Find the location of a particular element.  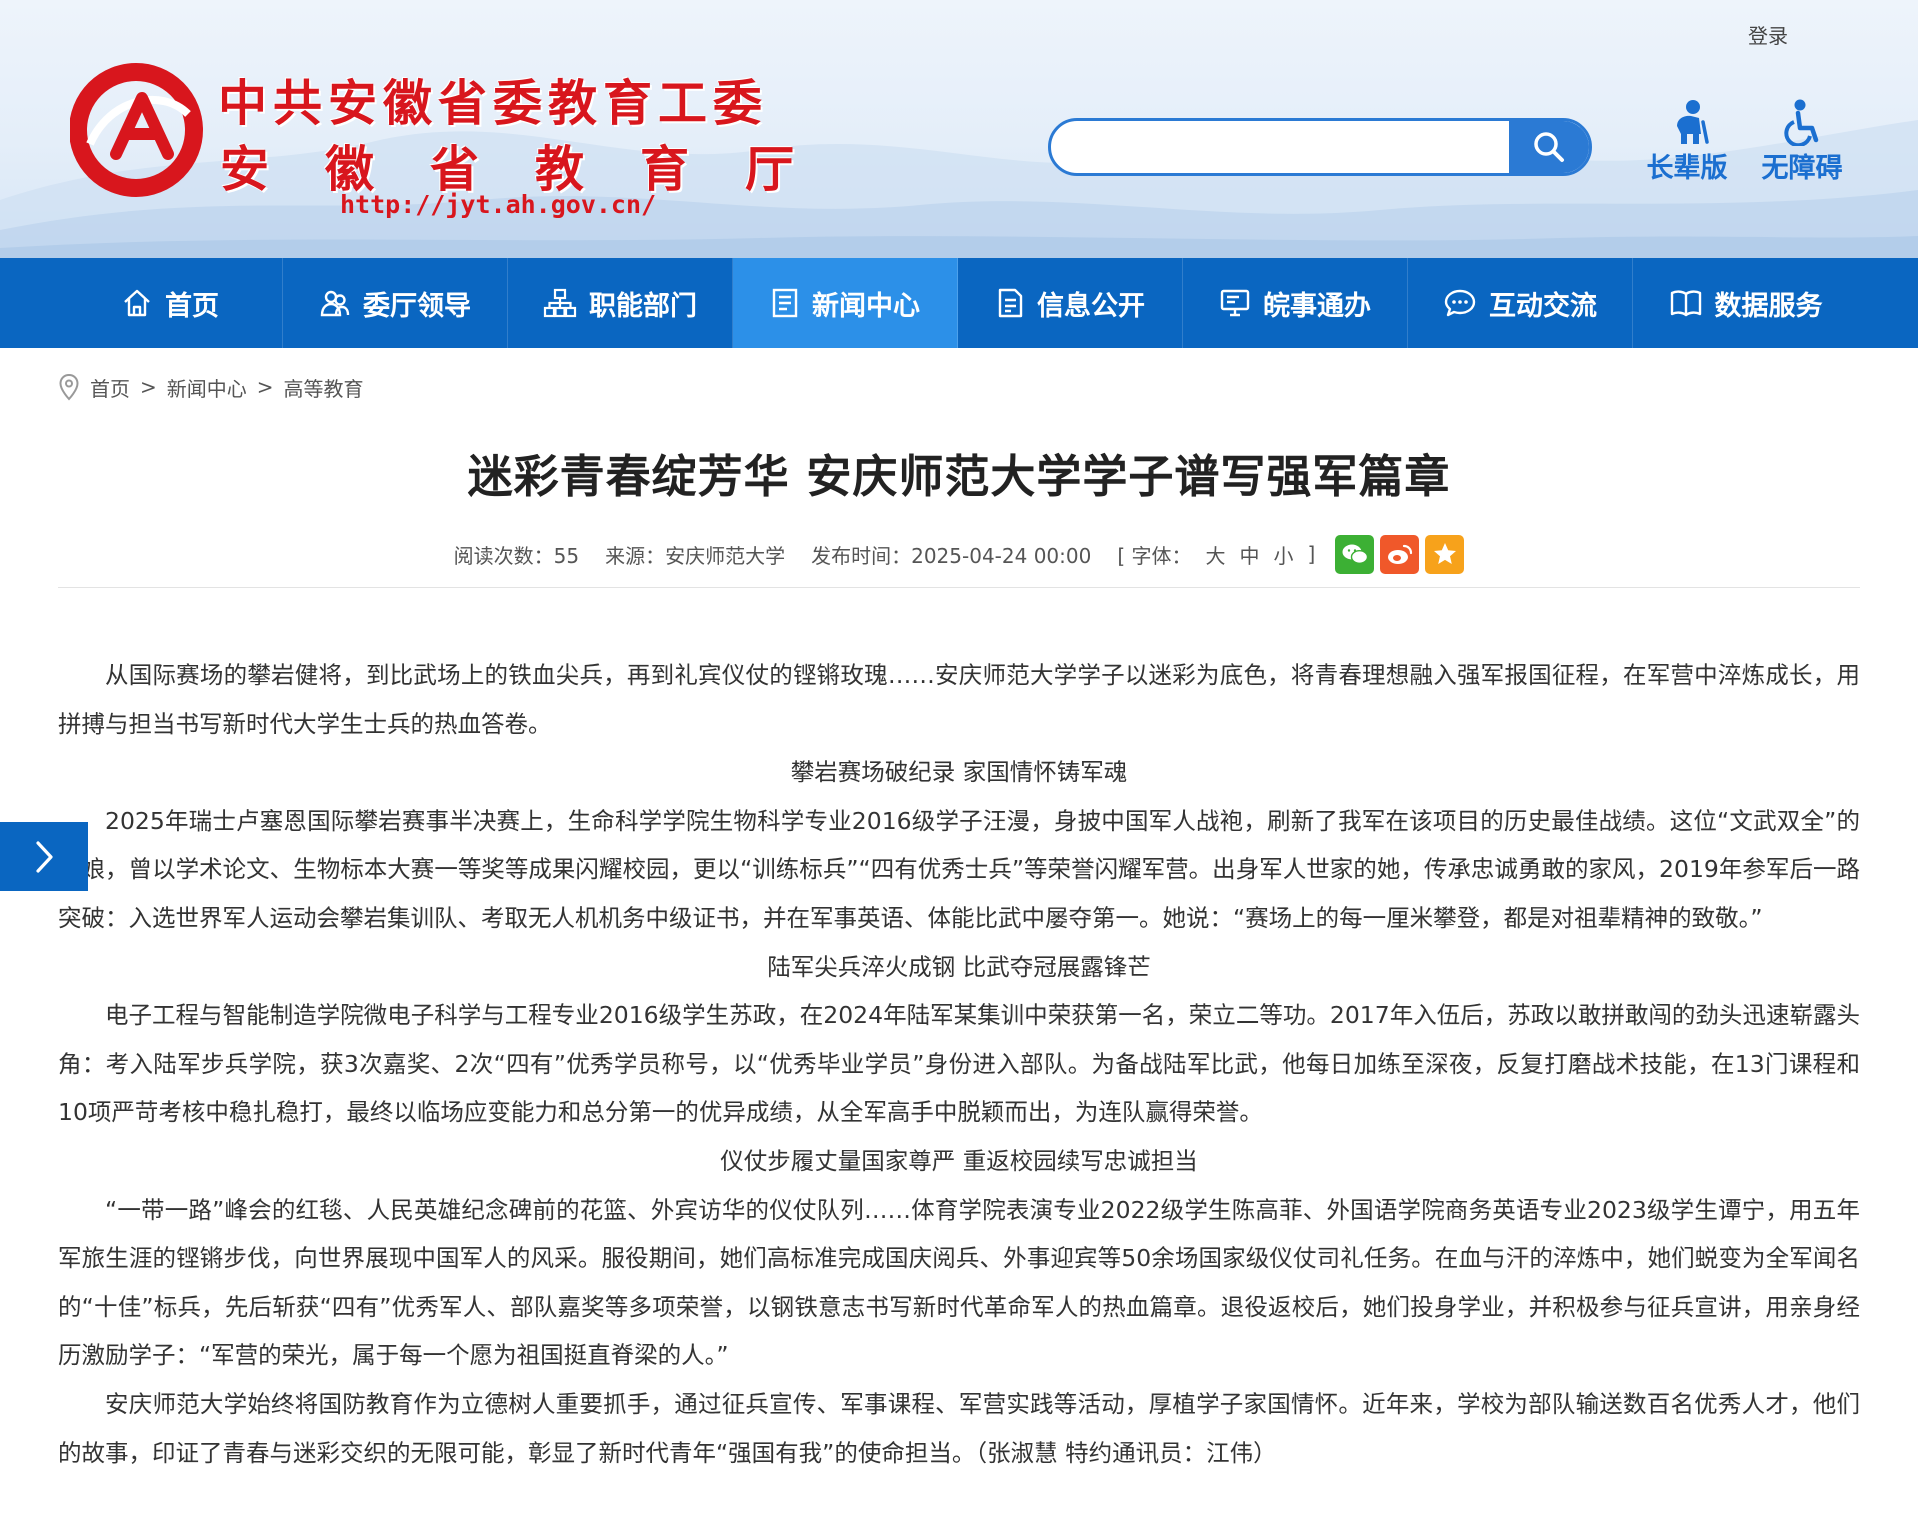

nav-item-departments: 职能部门 is located at coordinates (620, 303).